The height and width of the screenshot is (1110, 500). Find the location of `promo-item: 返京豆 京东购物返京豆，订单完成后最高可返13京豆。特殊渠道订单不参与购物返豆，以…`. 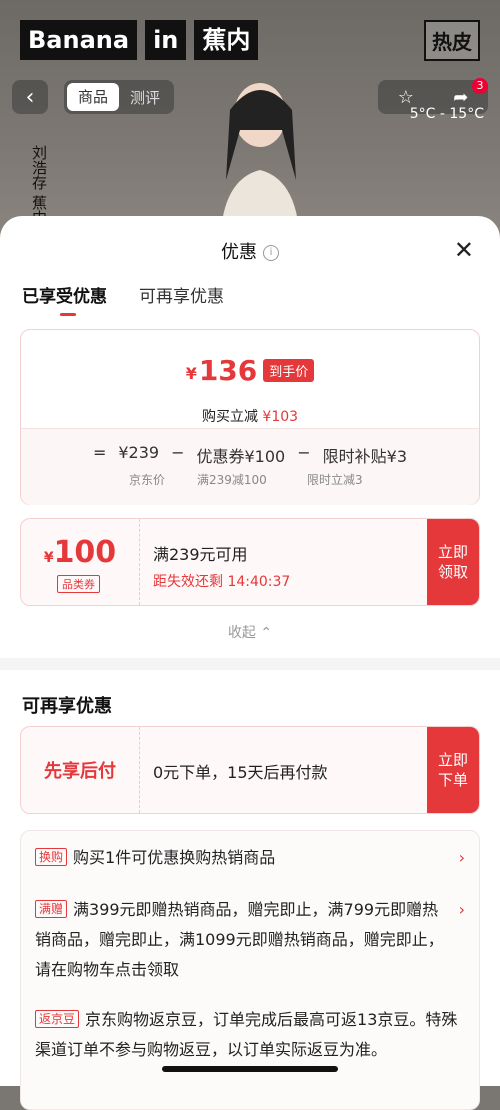

promo-item: 返京豆 京东购物返京豆，订单完成后最高可返13京豆。特殊渠道订单不参与购物返豆，以… is located at coordinates (250, 1035).